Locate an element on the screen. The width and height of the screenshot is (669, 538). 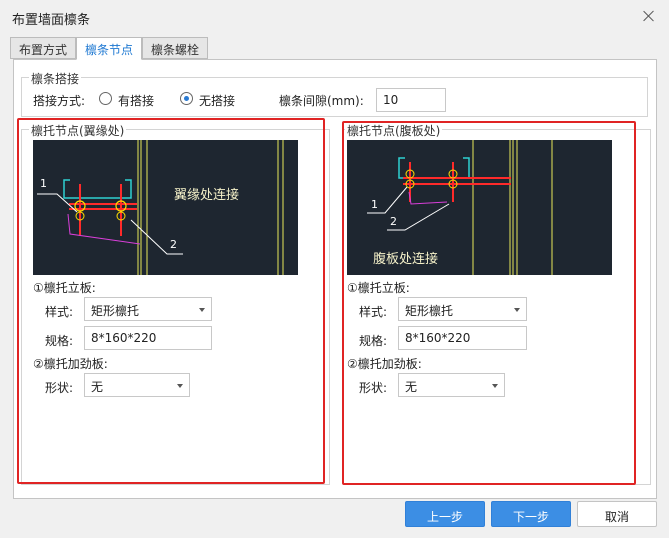
tab-layout-mode: 布置方式 is located at coordinates (43, 48).